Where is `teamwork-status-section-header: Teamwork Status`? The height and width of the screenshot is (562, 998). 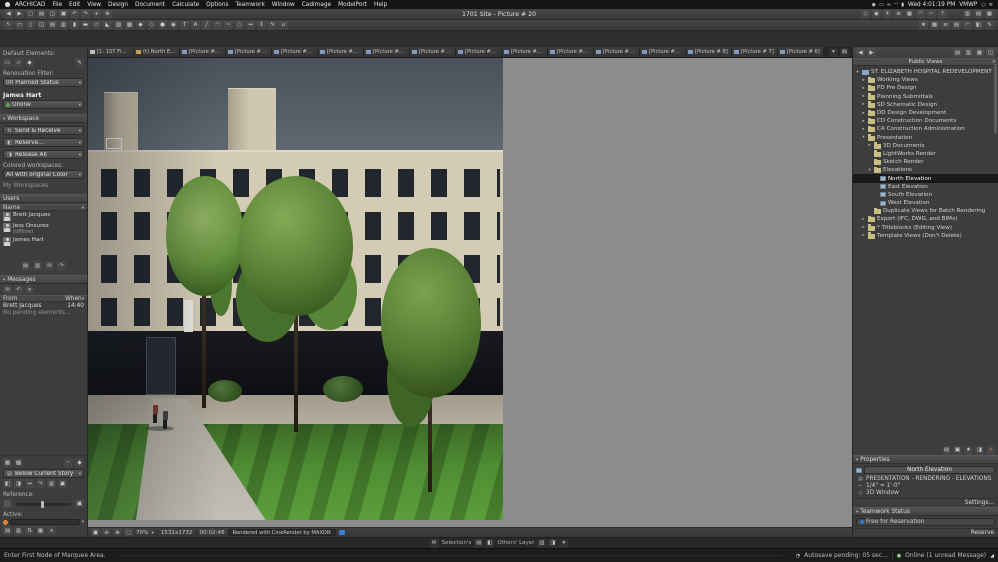 teamwork-status-section-header: Teamwork Status is located at coordinates (925, 511).